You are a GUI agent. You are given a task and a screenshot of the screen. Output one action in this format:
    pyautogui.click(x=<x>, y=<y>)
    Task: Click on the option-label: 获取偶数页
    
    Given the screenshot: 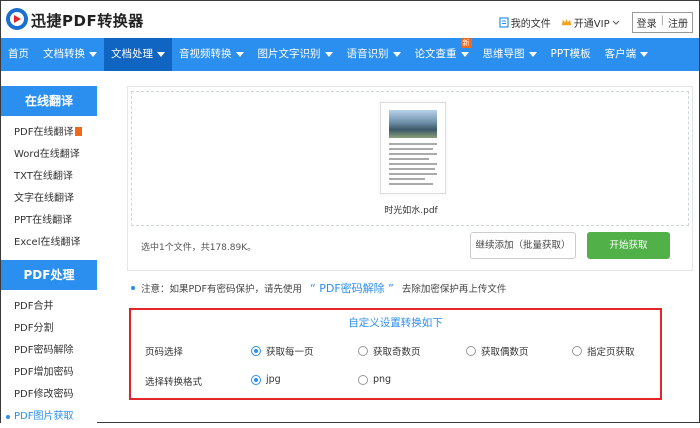 What is the action you would take?
    pyautogui.click(x=505, y=352)
    